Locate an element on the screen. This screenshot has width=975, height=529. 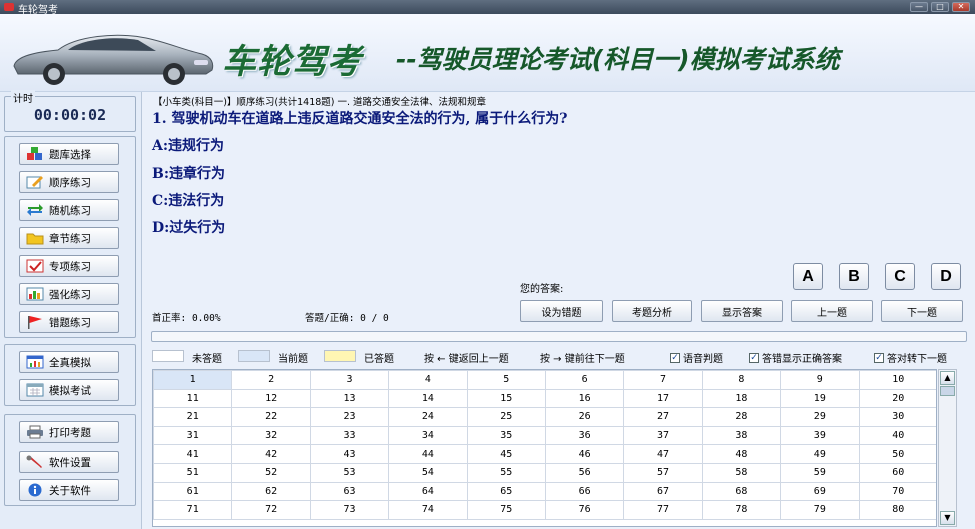
question-cell: 51 is located at coordinates (193, 472).